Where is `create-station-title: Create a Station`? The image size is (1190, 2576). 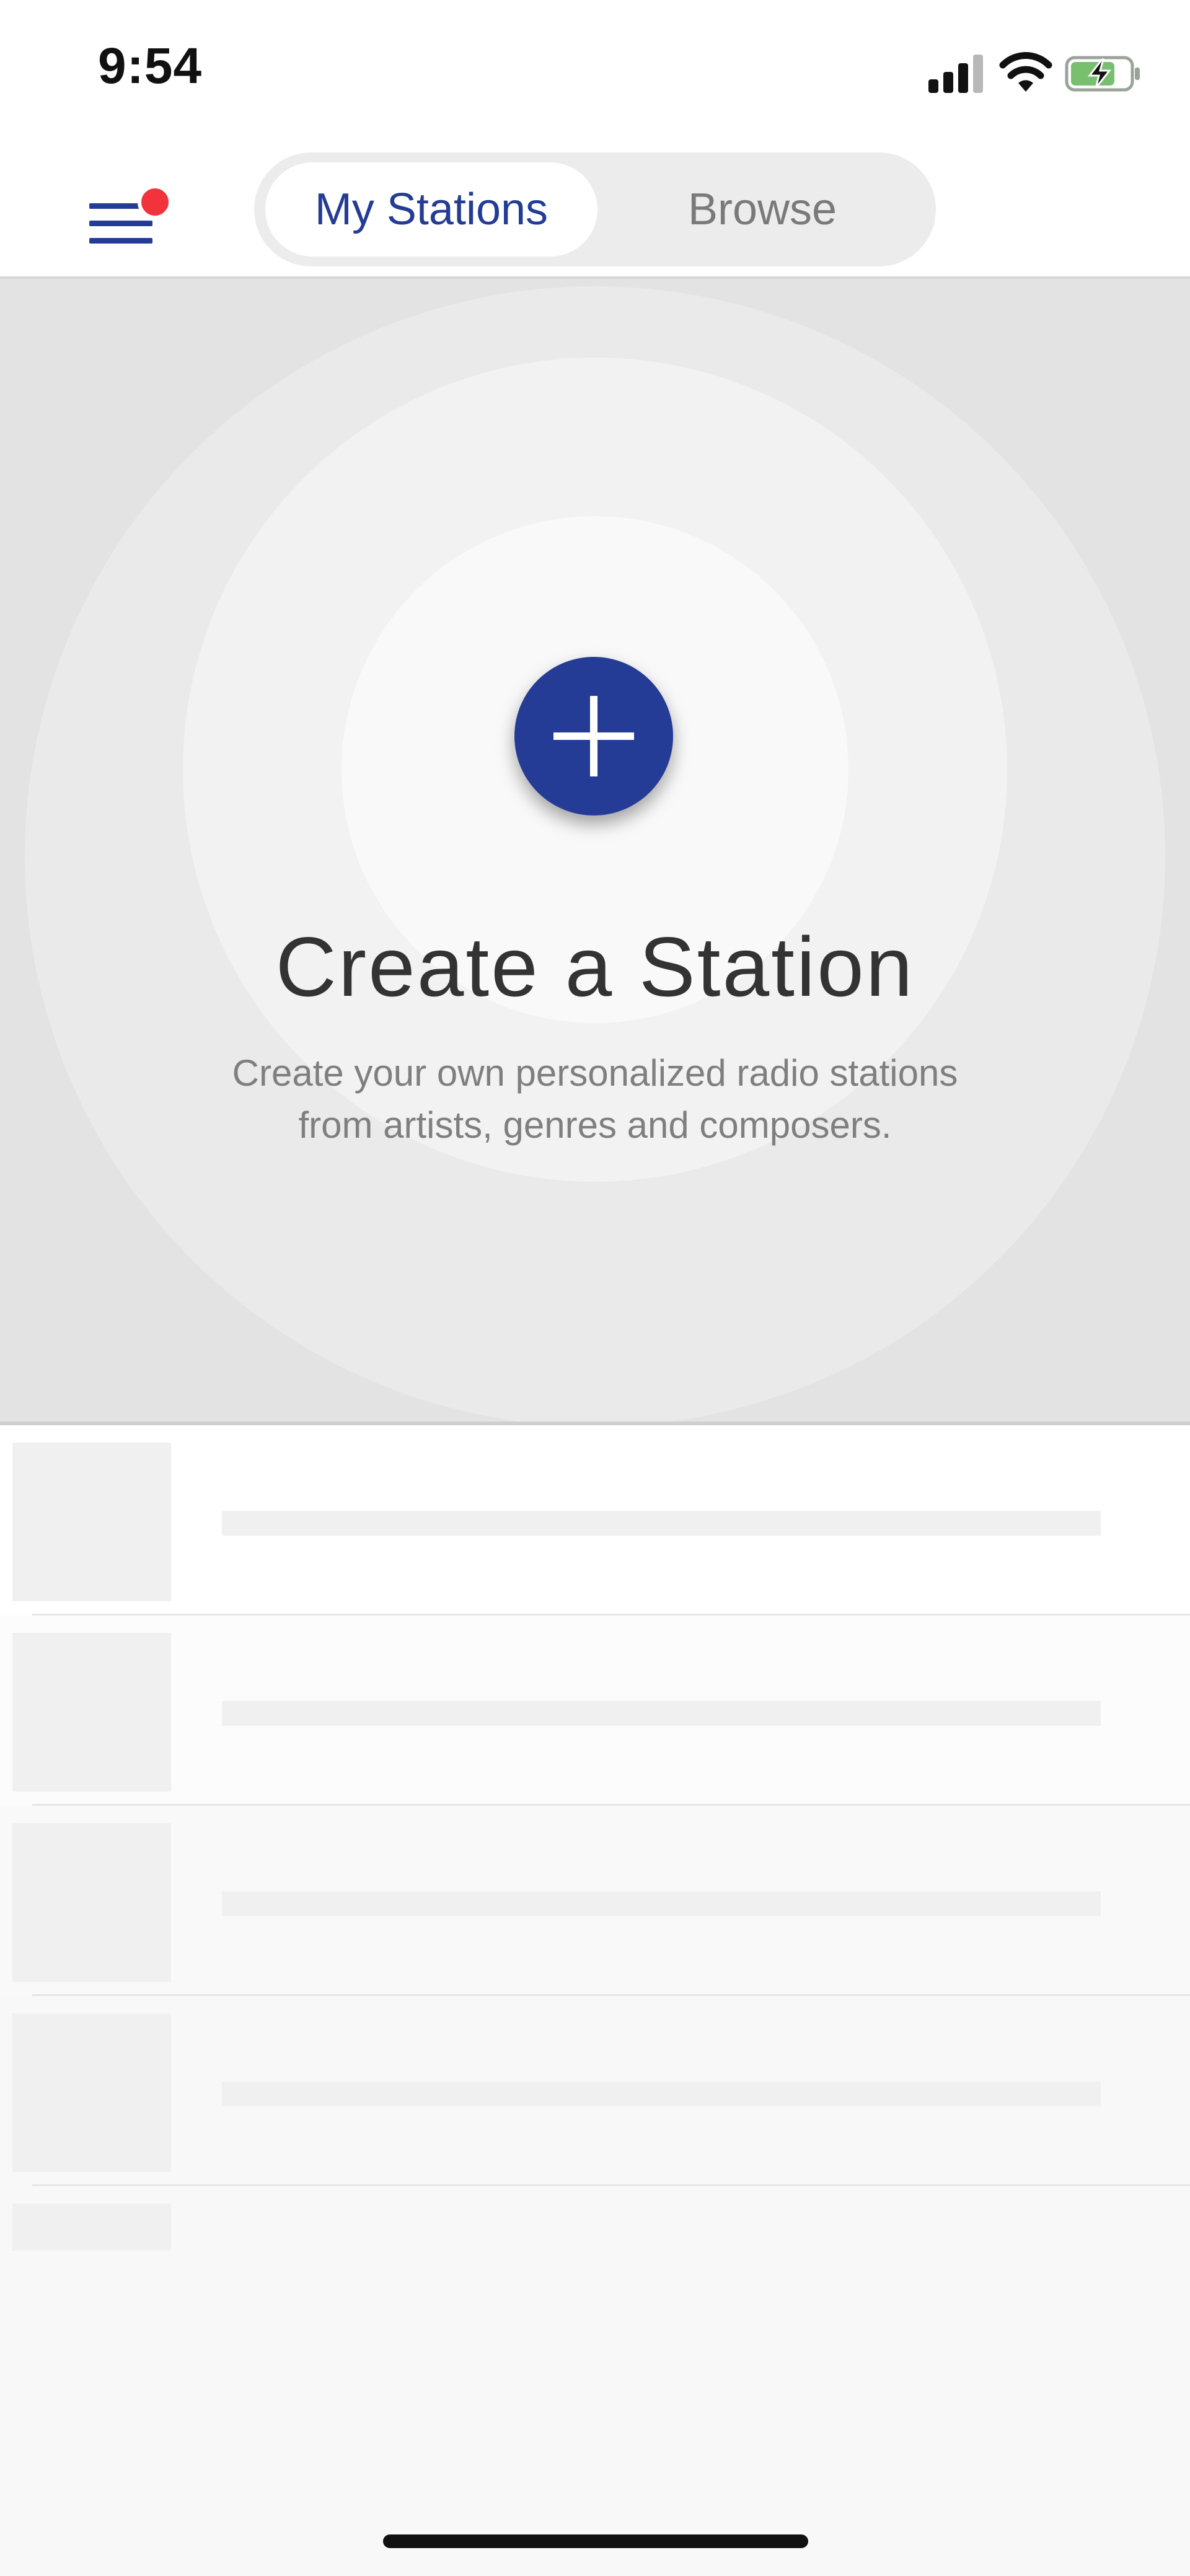
create-station-title: Create a Station is located at coordinates (595, 967).